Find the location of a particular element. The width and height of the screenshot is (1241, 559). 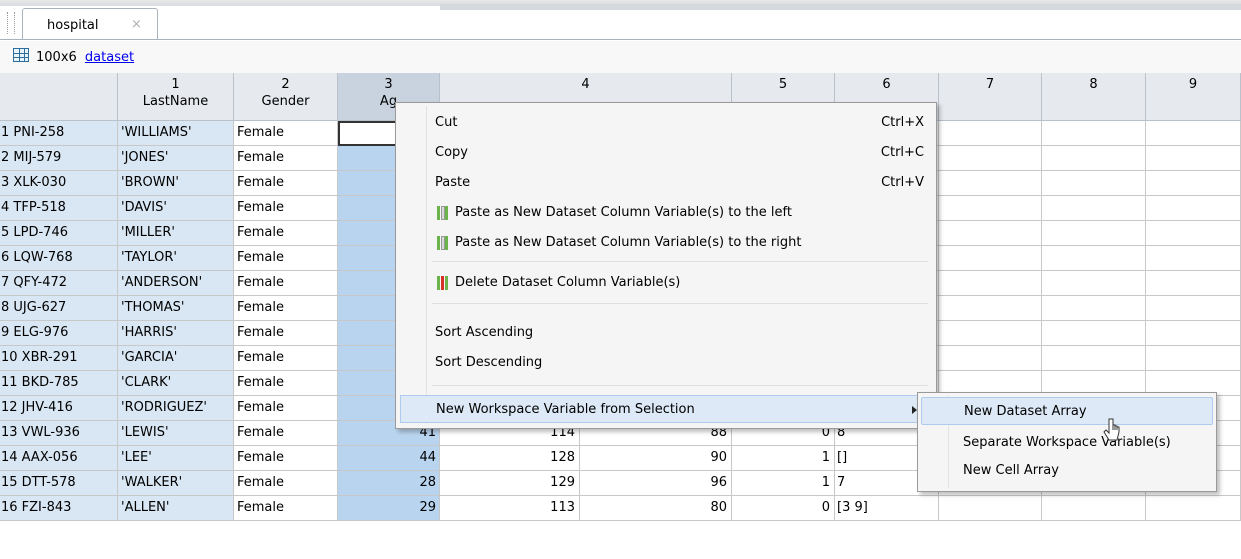

row-header: 3 XLK-030 is located at coordinates (59, 183).